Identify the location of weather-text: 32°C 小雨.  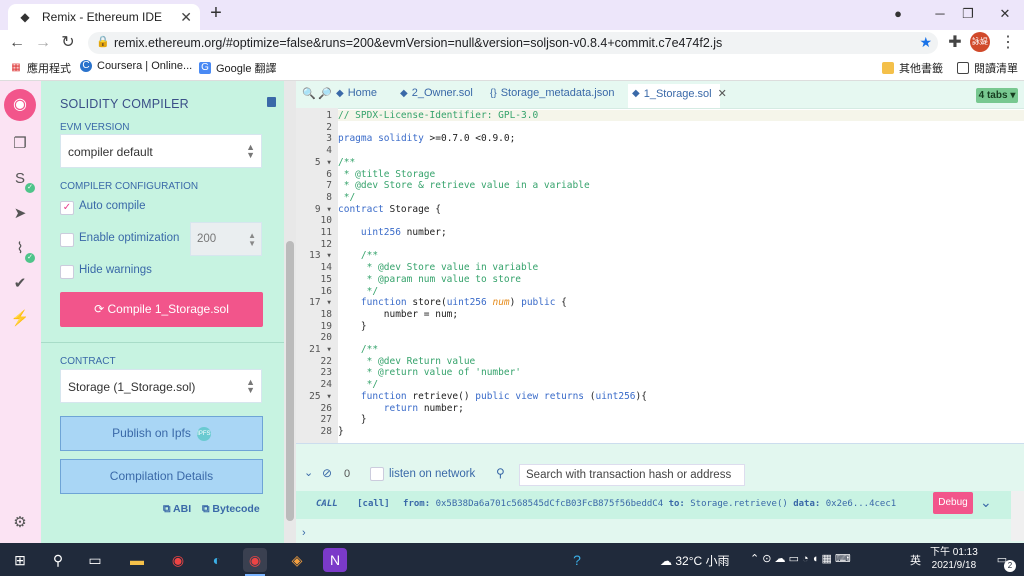
(702, 561).